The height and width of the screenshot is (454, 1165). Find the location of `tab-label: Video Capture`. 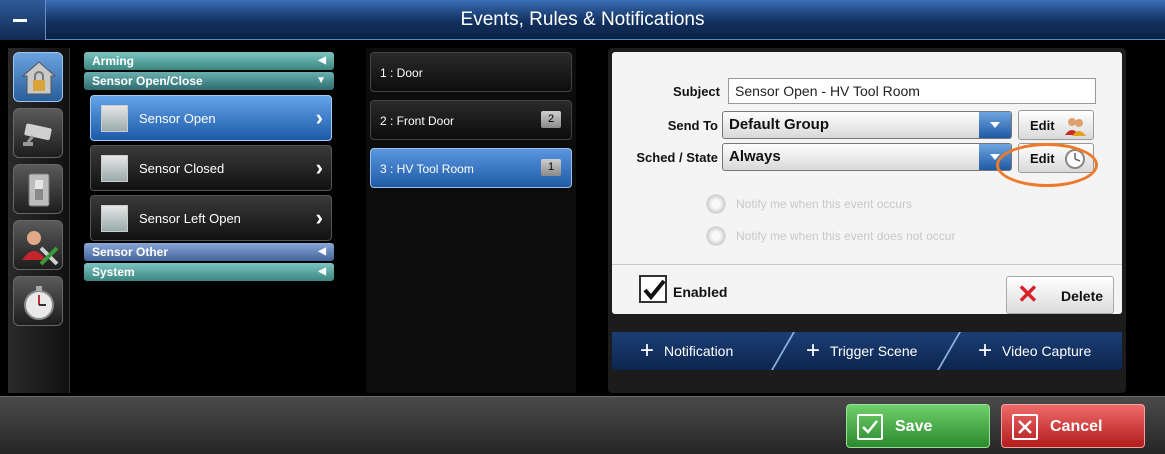

tab-label: Video Capture is located at coordinates (1047, 351).